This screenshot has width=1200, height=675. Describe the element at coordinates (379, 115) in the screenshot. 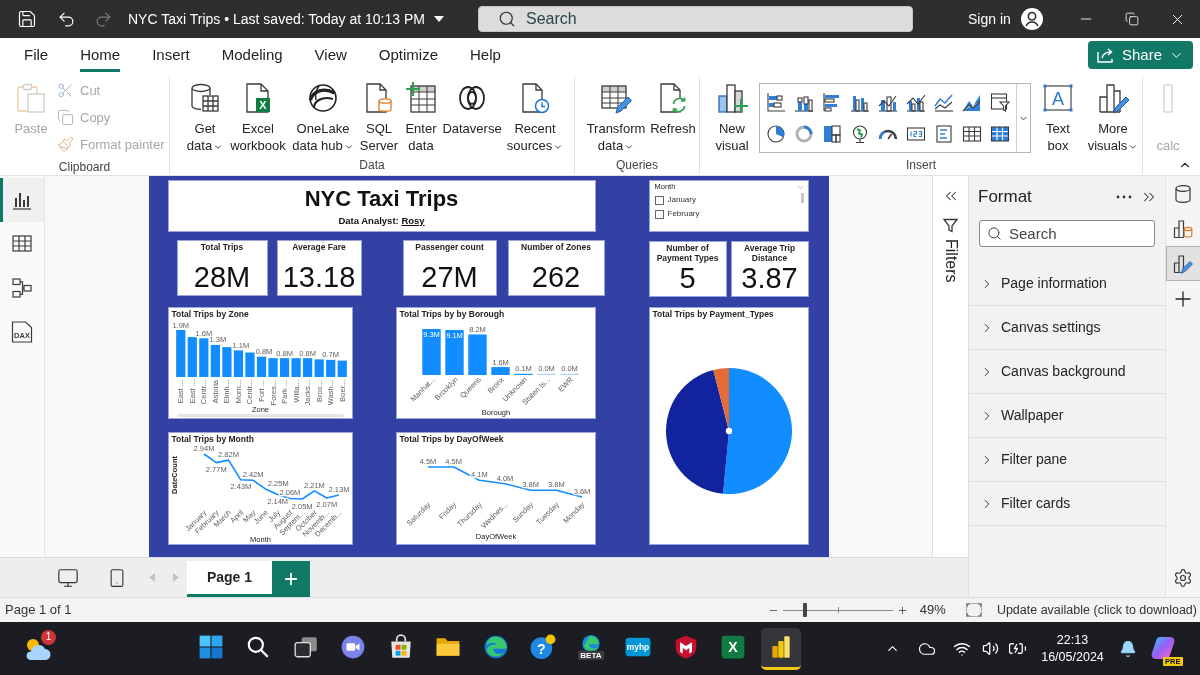

I see `sql-server-button: SQL Server` at that location.